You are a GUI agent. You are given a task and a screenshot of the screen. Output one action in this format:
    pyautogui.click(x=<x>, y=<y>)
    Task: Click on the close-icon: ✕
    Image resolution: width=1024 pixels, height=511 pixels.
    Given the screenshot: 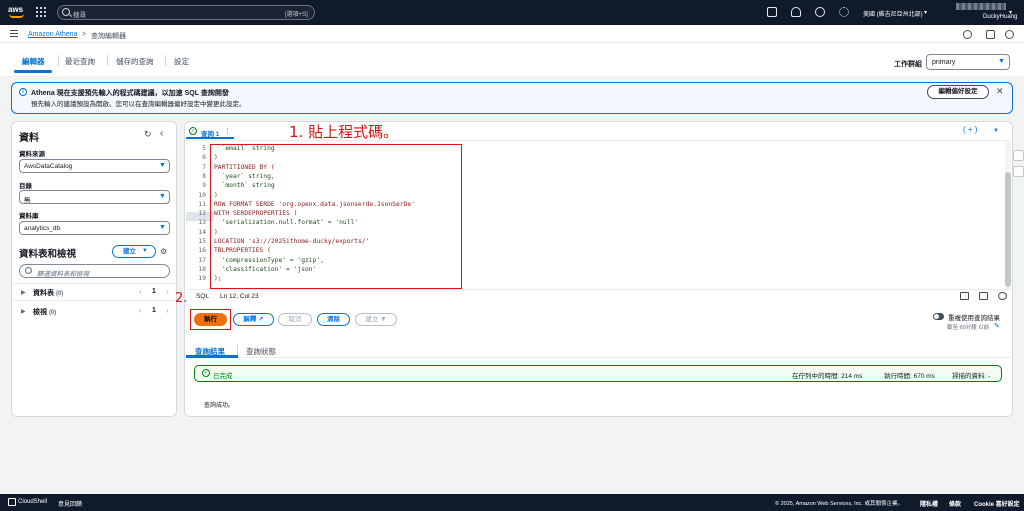 What is the action you would take?
    pyautogui.click(x=1000, y=91)
    